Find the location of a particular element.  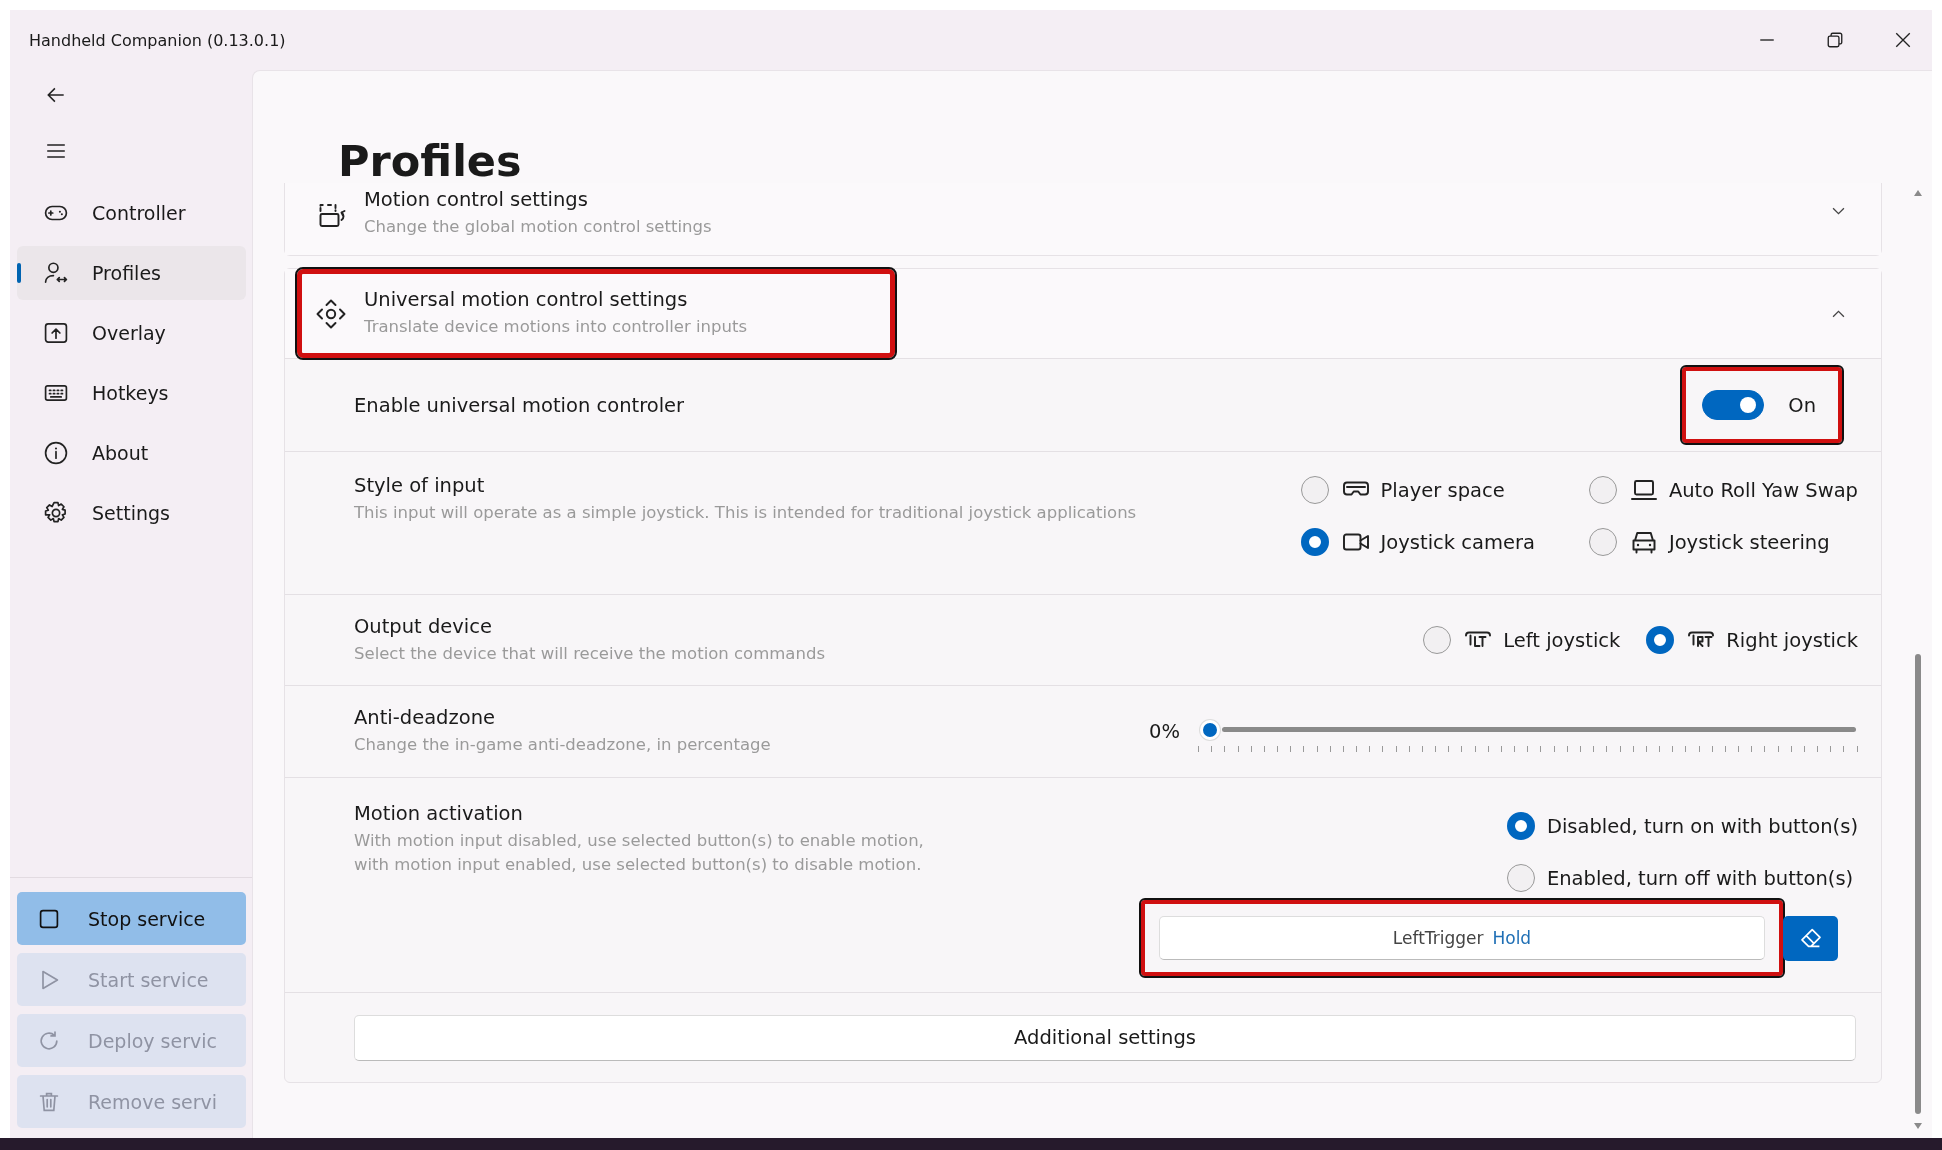

info-icon is located at coordinates (56, 453).